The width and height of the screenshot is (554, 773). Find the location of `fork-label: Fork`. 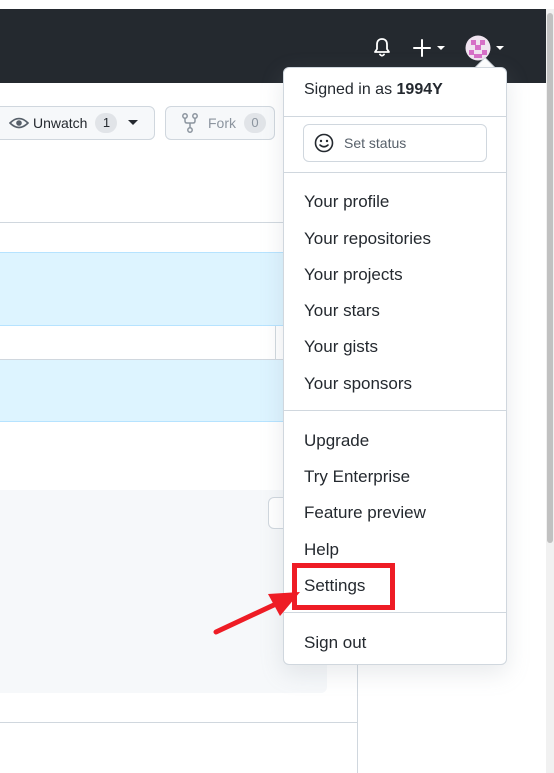

fork-label: Fork is located at coordinates (222, 123).